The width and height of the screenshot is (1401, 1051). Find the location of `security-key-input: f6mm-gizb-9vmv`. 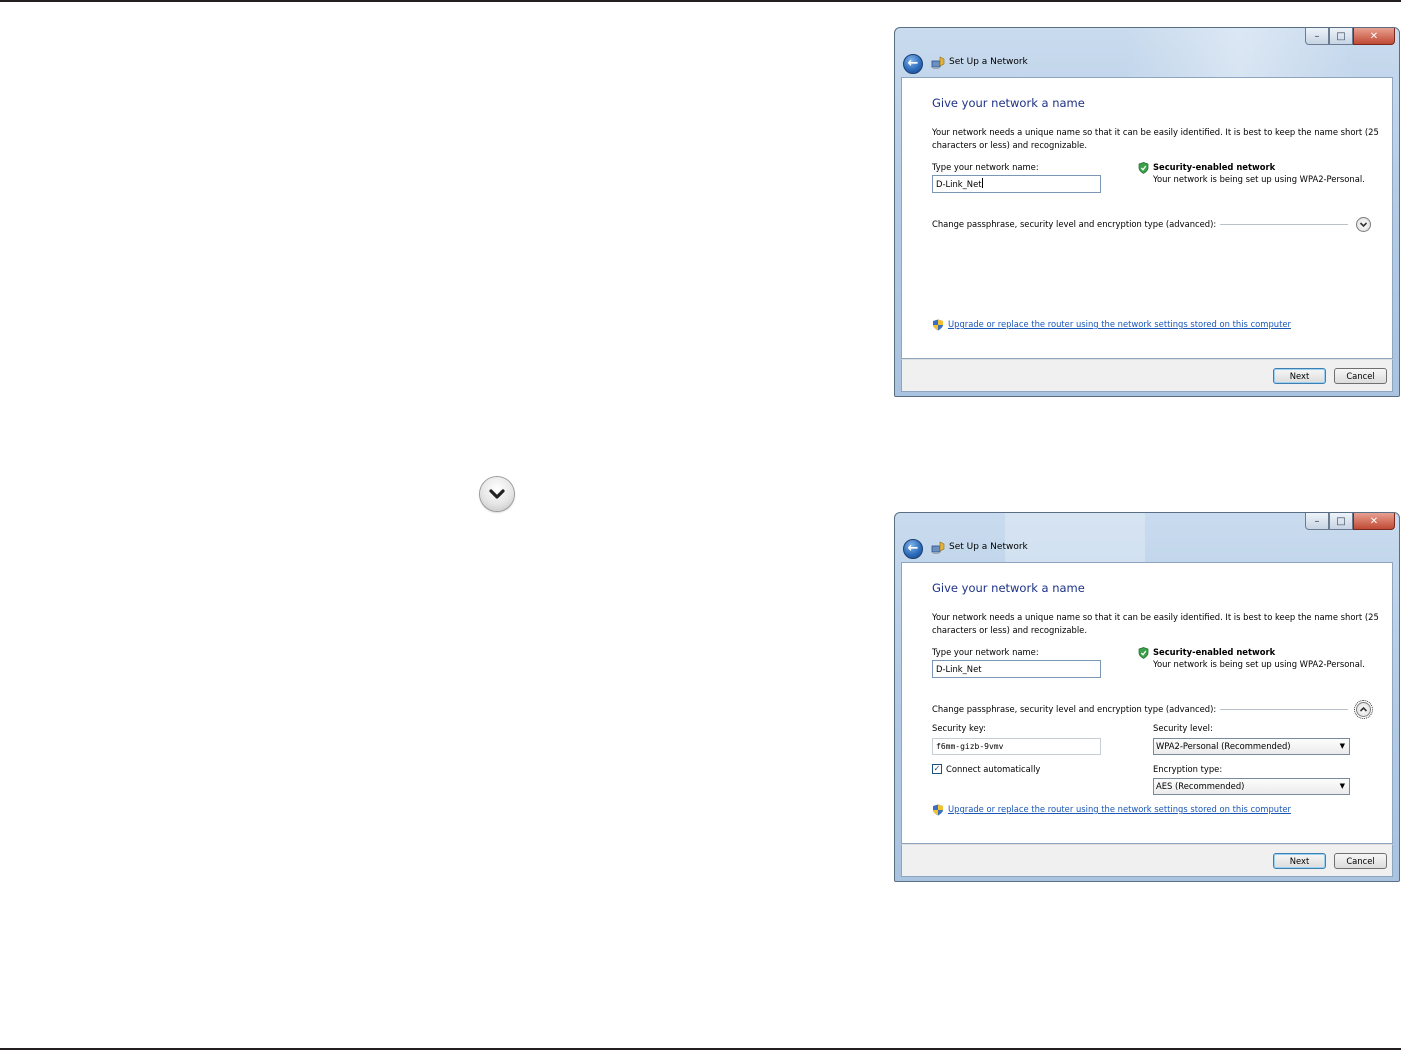

security-key-input: f6mm-gizb-9vmv is located at coordinates (1016, 746).